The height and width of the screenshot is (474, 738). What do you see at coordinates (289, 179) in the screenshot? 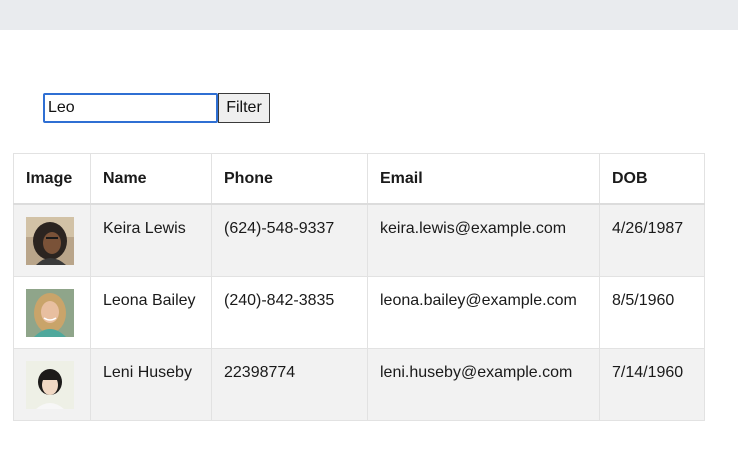
I see `column-header-phone: Phone` at bounding box center [289, 179].